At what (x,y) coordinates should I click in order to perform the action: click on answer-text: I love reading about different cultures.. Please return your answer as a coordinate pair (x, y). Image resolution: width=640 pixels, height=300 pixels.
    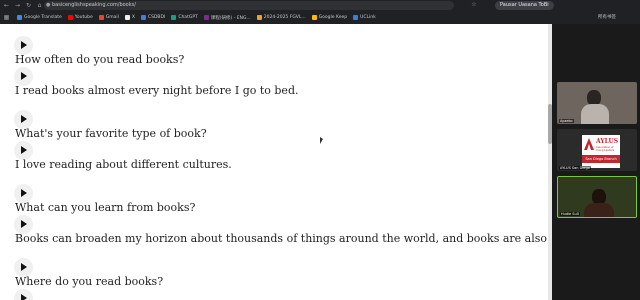
    Looking at the image, I should click on (123, 164).